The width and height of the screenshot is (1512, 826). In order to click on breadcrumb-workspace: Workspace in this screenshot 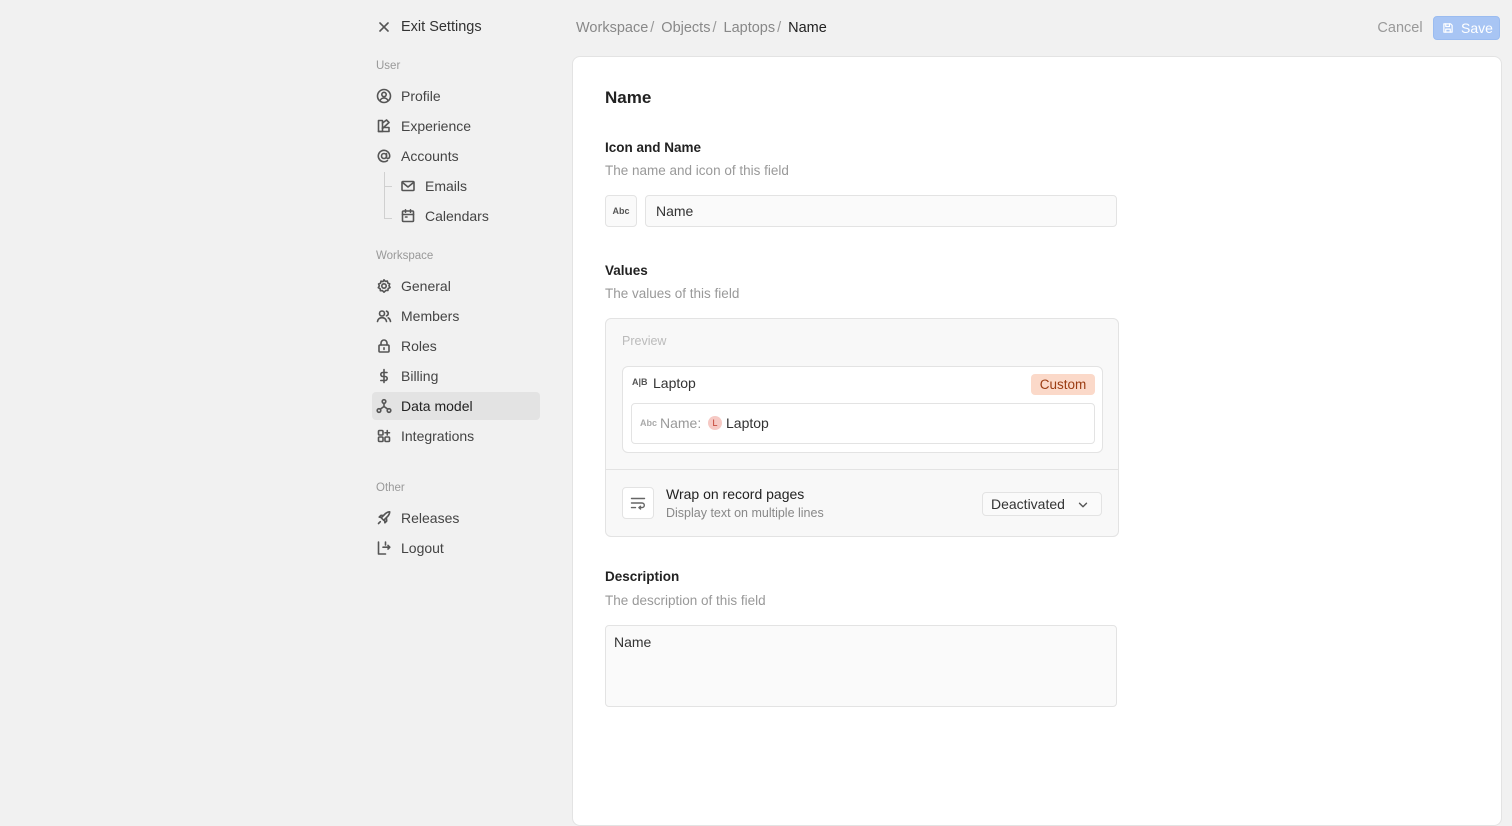, I will do `click(612, 28)`.